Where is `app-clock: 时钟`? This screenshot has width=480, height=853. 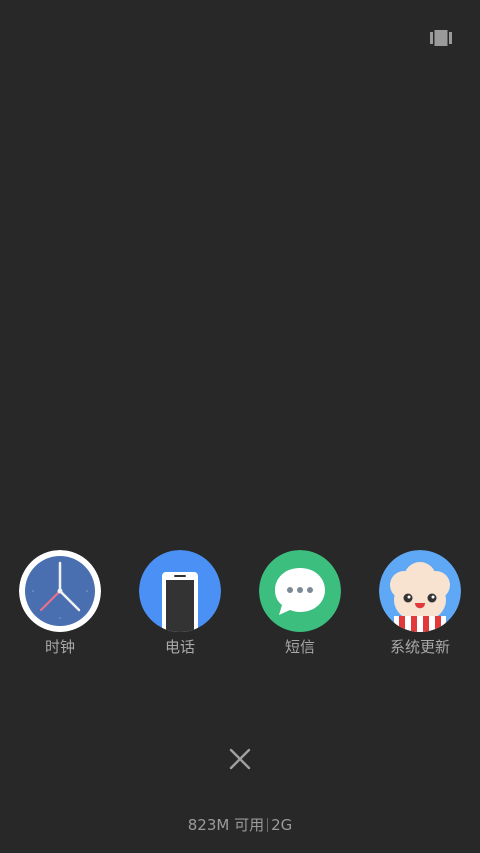
app-clock: 时钟 is located at coordinates (60, 603).